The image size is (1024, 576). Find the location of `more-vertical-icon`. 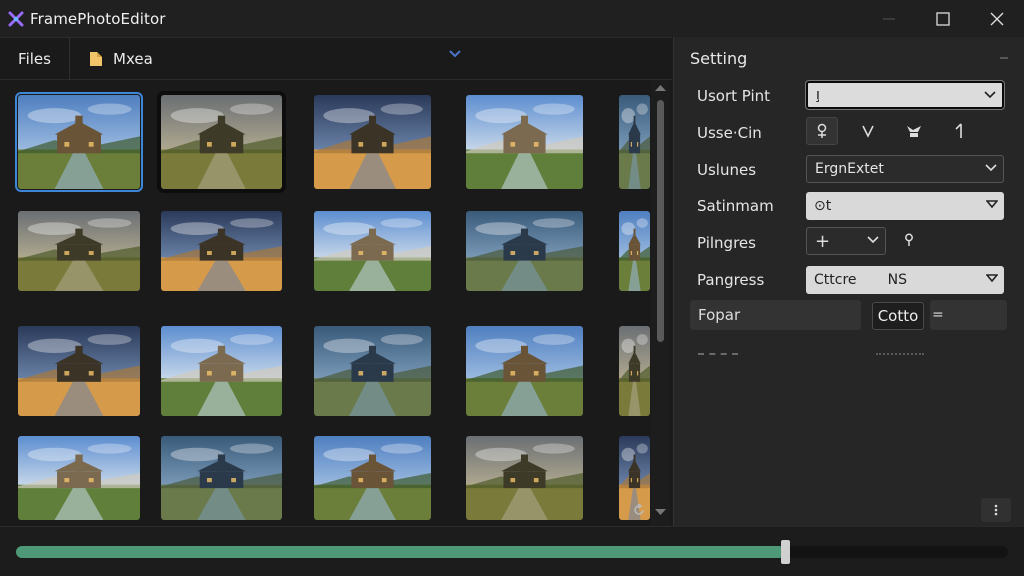

more-vertical-icon is located at coordinates (996, 510).